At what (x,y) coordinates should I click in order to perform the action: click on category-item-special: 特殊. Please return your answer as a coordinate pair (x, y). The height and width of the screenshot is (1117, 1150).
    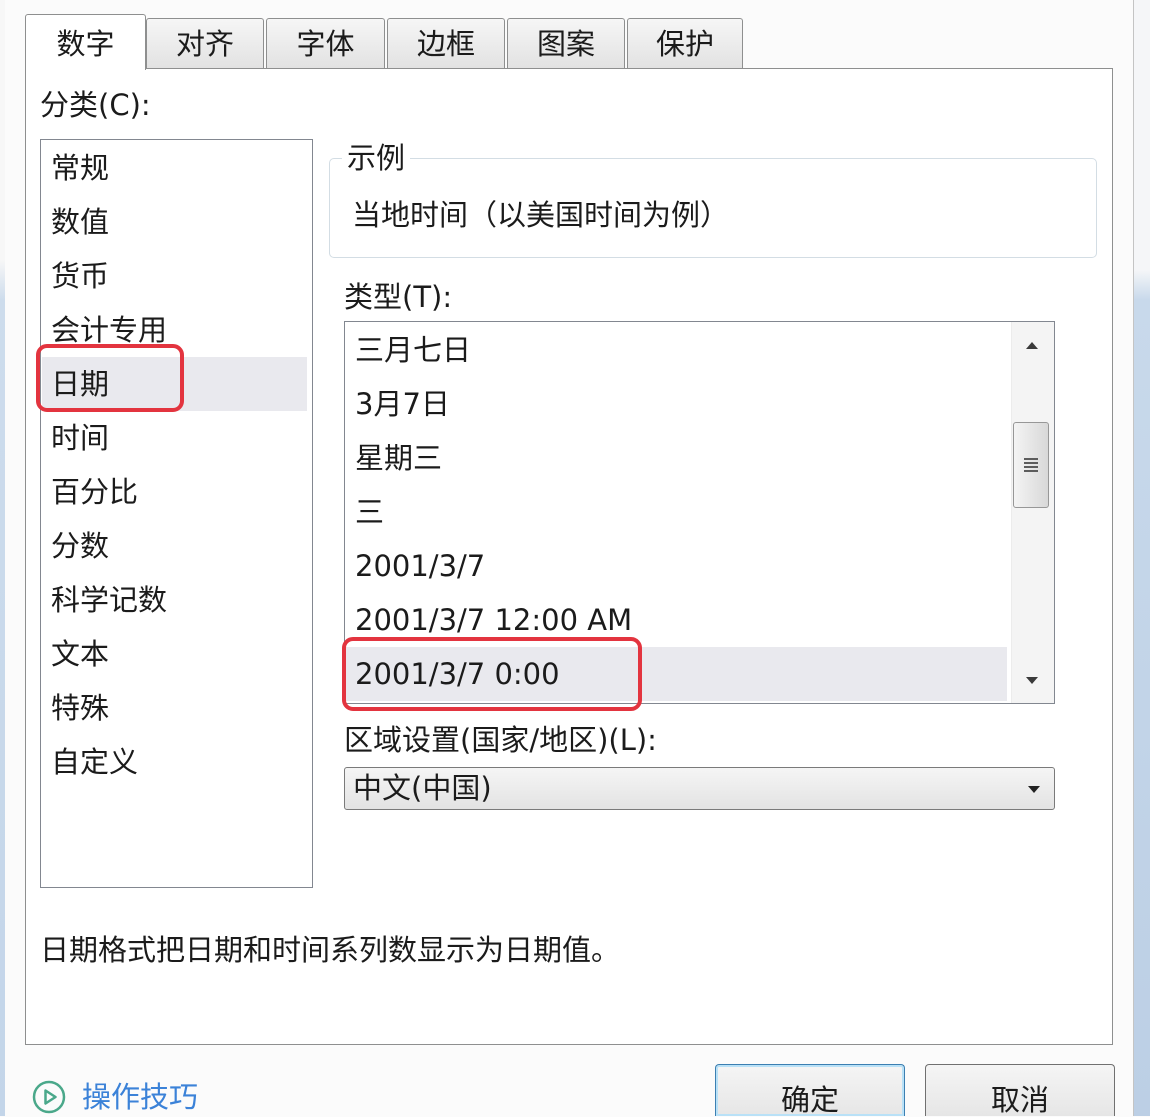
    Looking at the image, I should click on (174, 708).